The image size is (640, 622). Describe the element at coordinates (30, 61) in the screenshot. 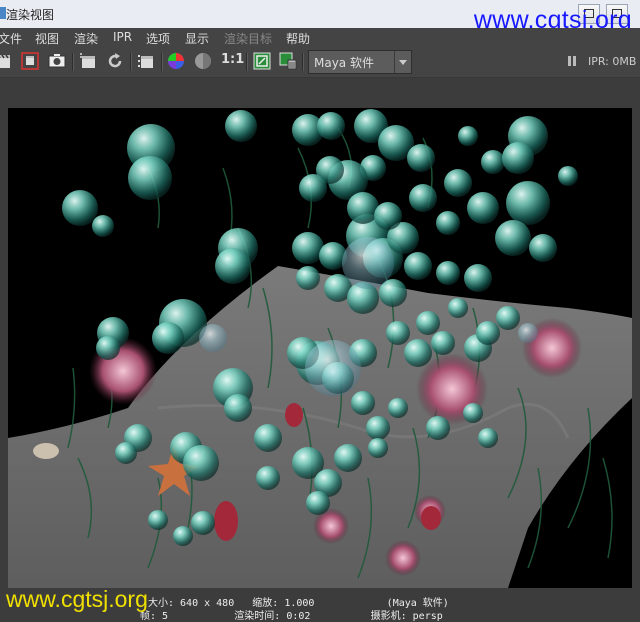

I see `render-region-icon` at that location.